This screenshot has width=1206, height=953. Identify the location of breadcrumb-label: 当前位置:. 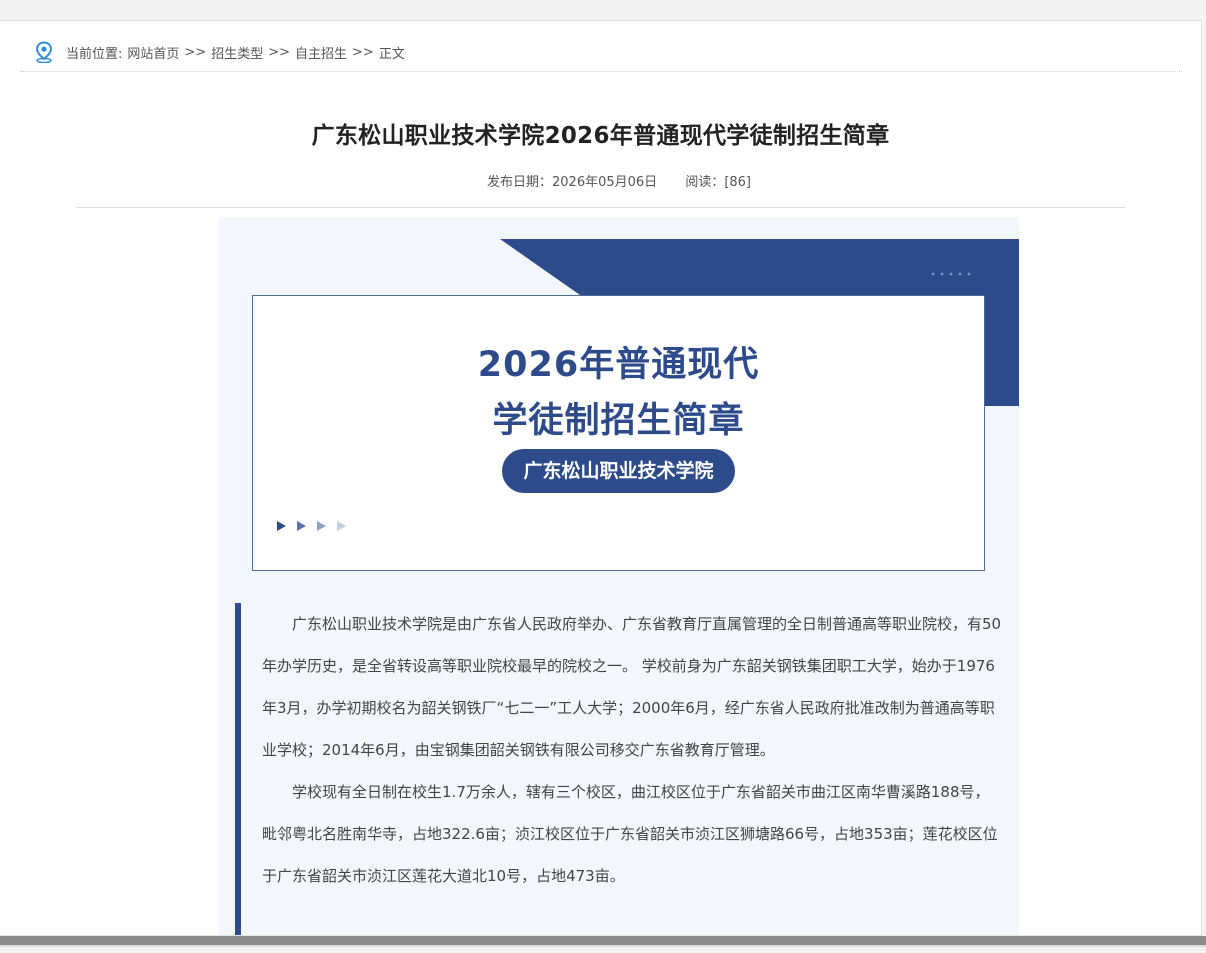
(94, 54).